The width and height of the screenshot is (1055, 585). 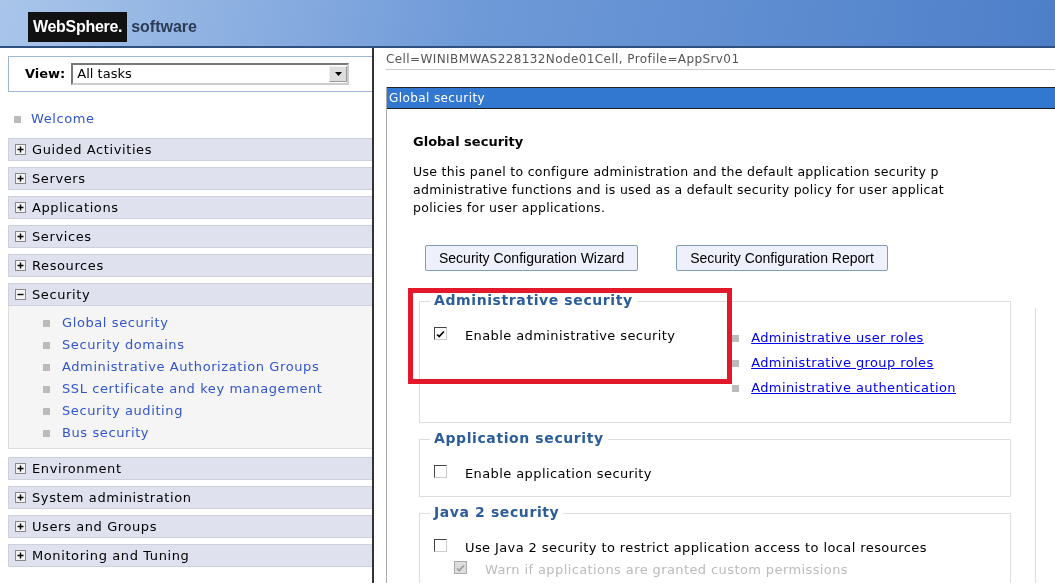 What do you see at coordinates (696, 547) in the screenshot?
I see `option-label: Use Java 2 security to restrict application access to local resources` at bounding box center [696, 547].